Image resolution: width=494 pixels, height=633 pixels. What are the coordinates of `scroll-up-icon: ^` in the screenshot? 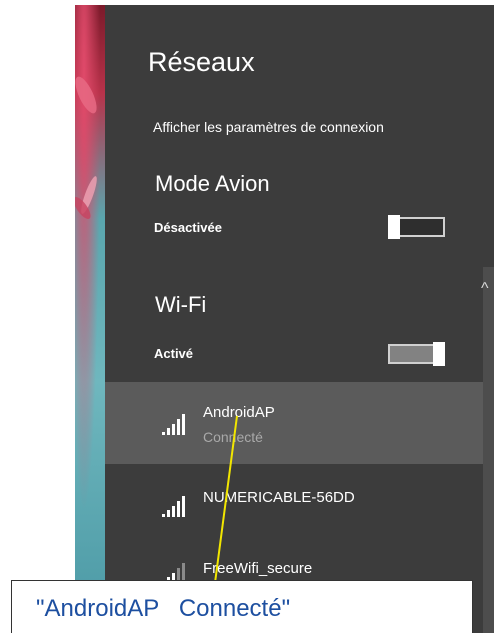 It's located at (485, 289).